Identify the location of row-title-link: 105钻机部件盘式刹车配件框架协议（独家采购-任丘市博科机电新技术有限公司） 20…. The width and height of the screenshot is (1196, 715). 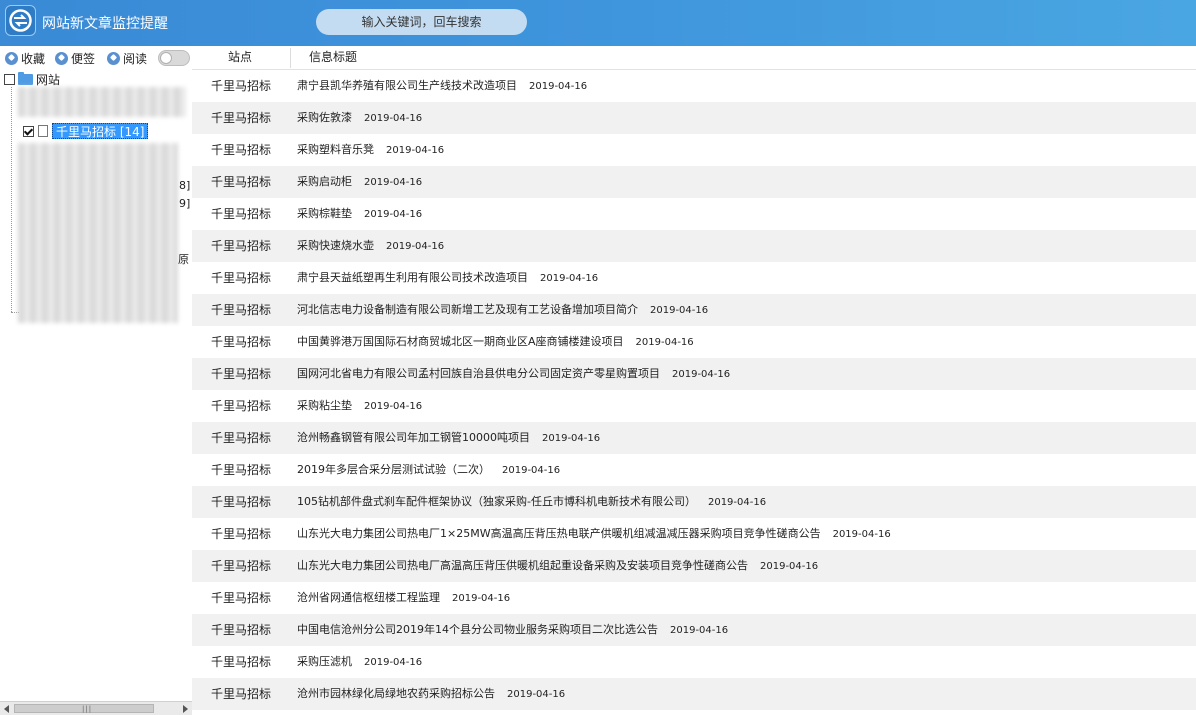
(531, 502).